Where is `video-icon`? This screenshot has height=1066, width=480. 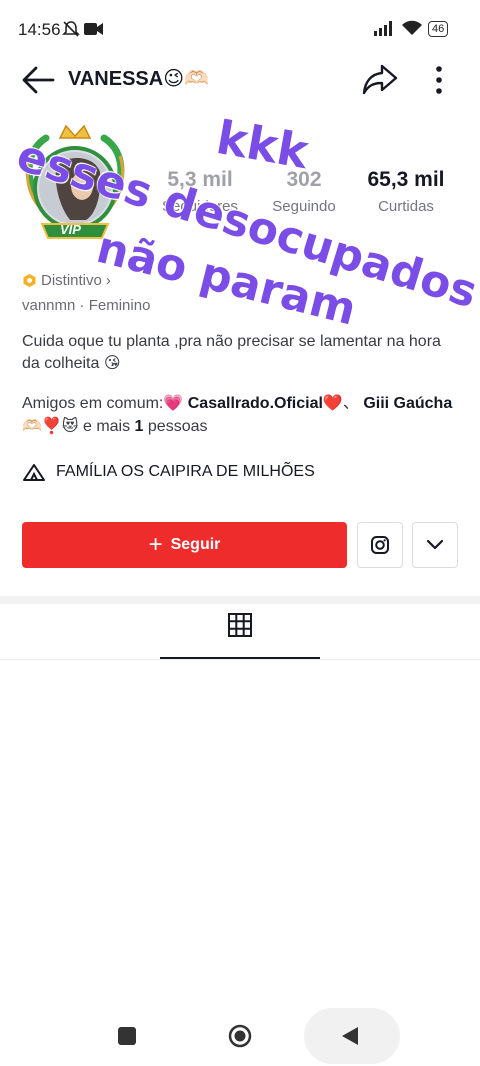 video-icon is located at coordinates (94, 31).